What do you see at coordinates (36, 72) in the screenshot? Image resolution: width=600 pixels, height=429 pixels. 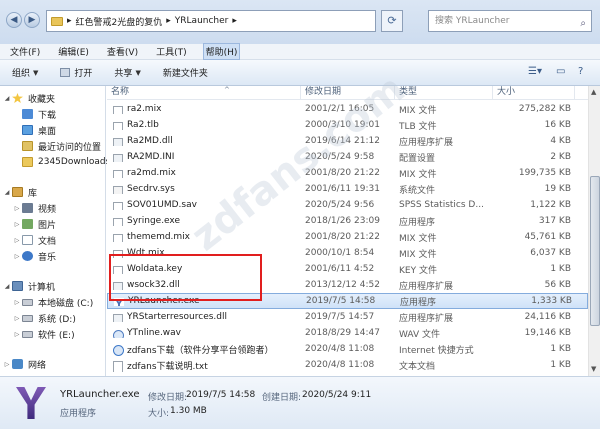 I see `chevron-down-icon: ▼` at bounding box center [36, 72].